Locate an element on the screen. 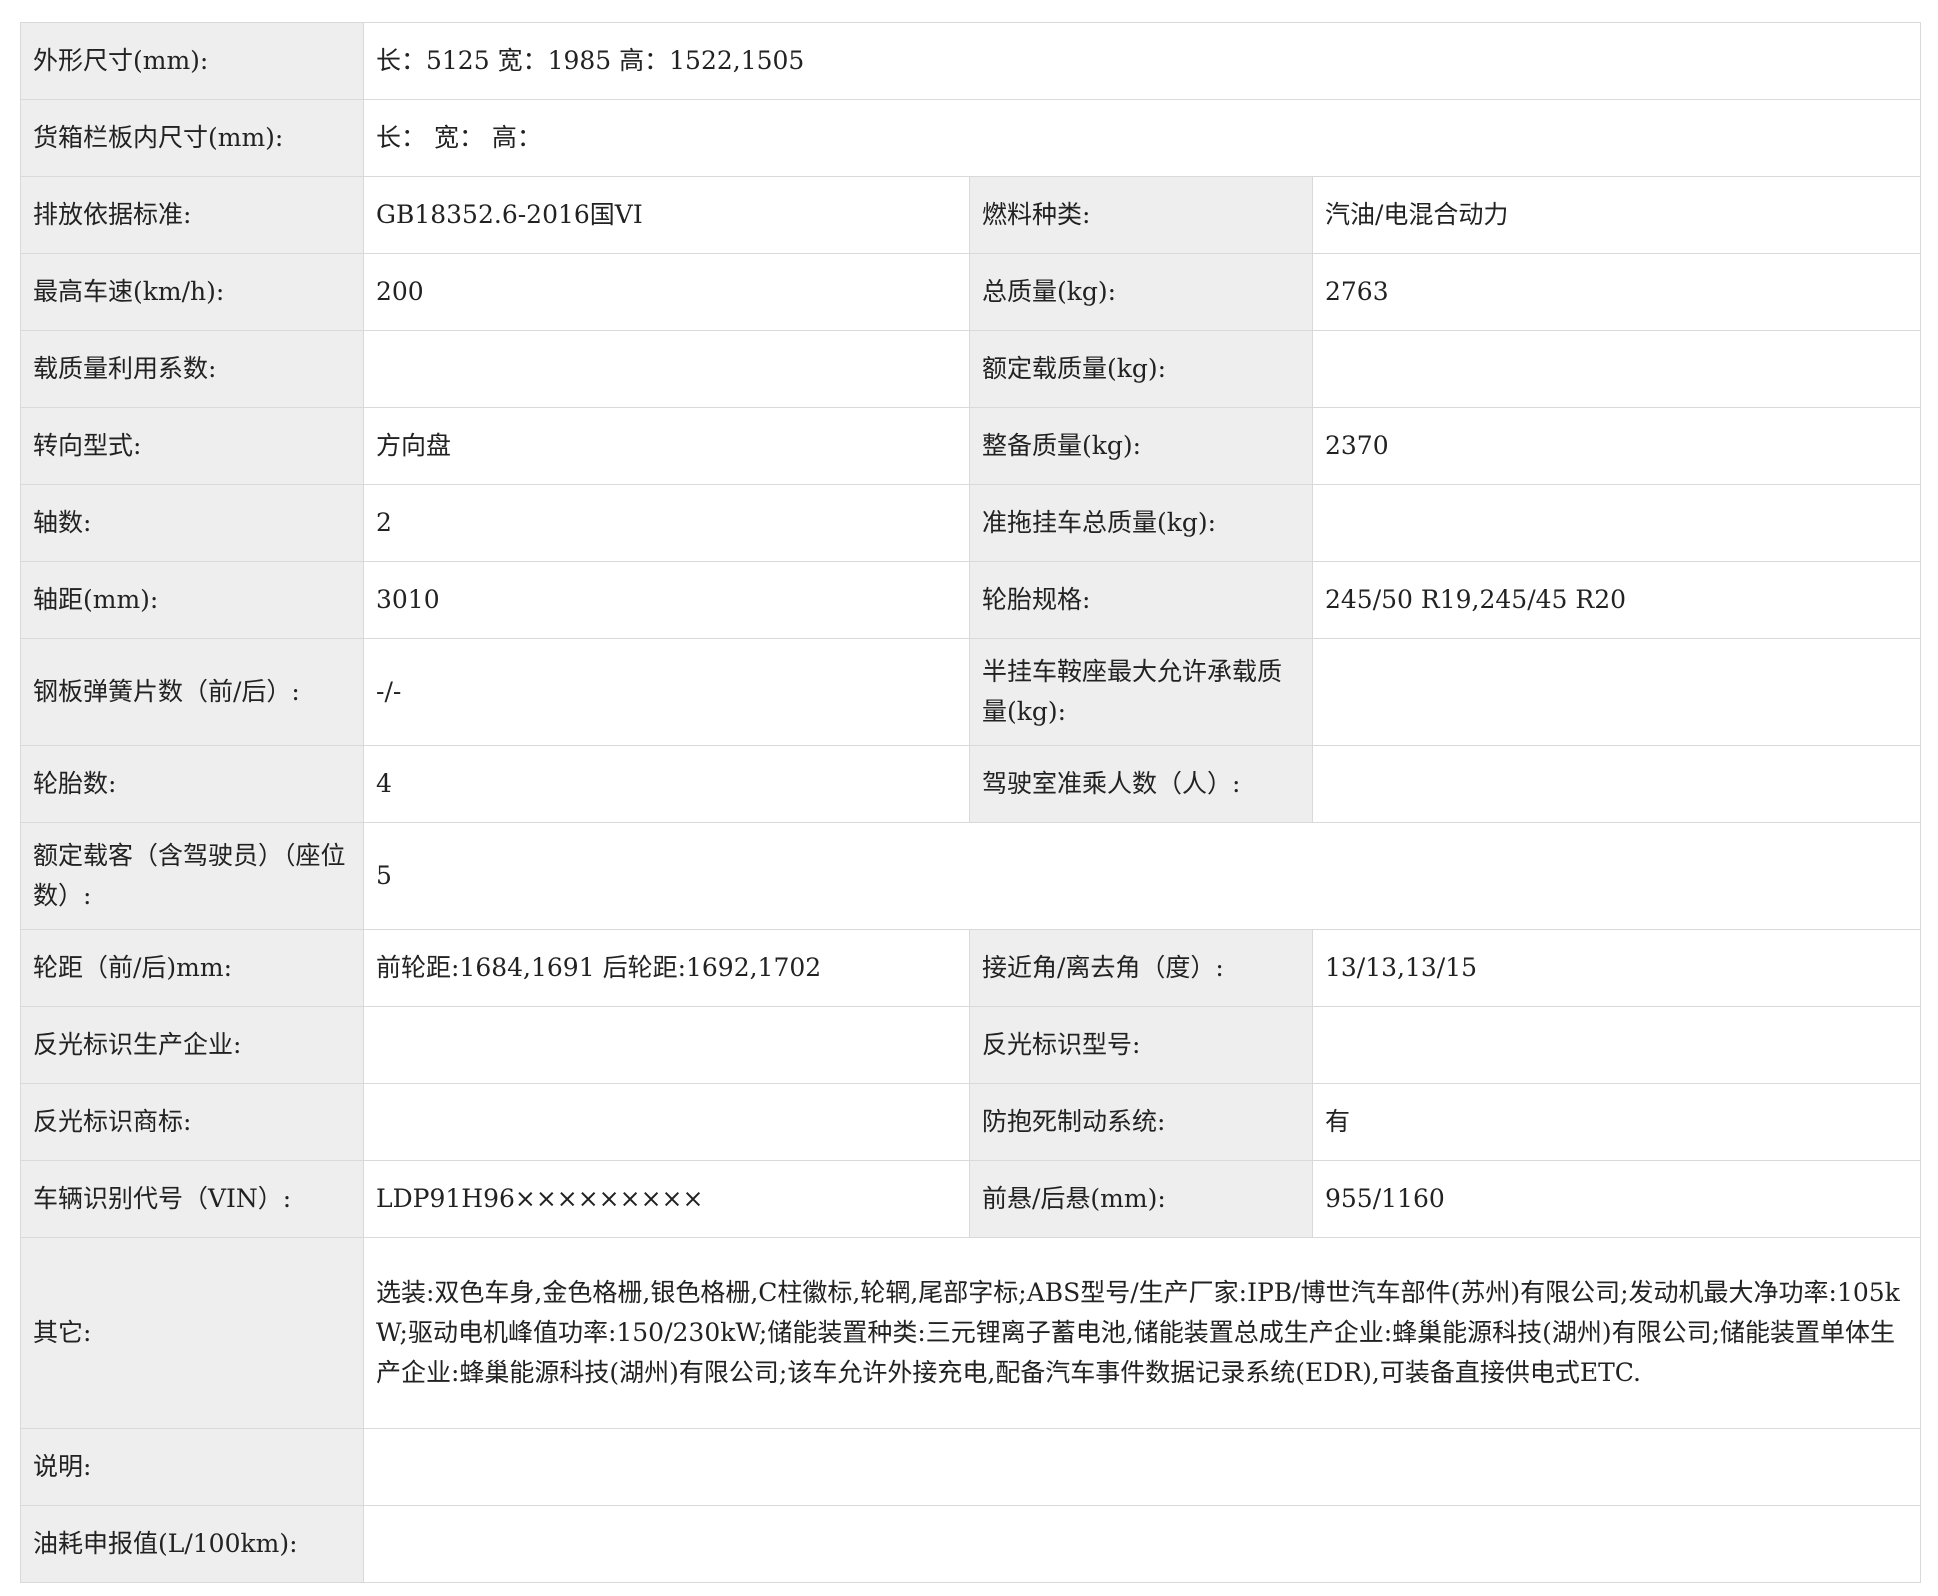 This screenshot has height=1596, width=1938. table-row: 额定载客（含驾驶员）（座位数）: 5 is located at coordinates (971, 876).